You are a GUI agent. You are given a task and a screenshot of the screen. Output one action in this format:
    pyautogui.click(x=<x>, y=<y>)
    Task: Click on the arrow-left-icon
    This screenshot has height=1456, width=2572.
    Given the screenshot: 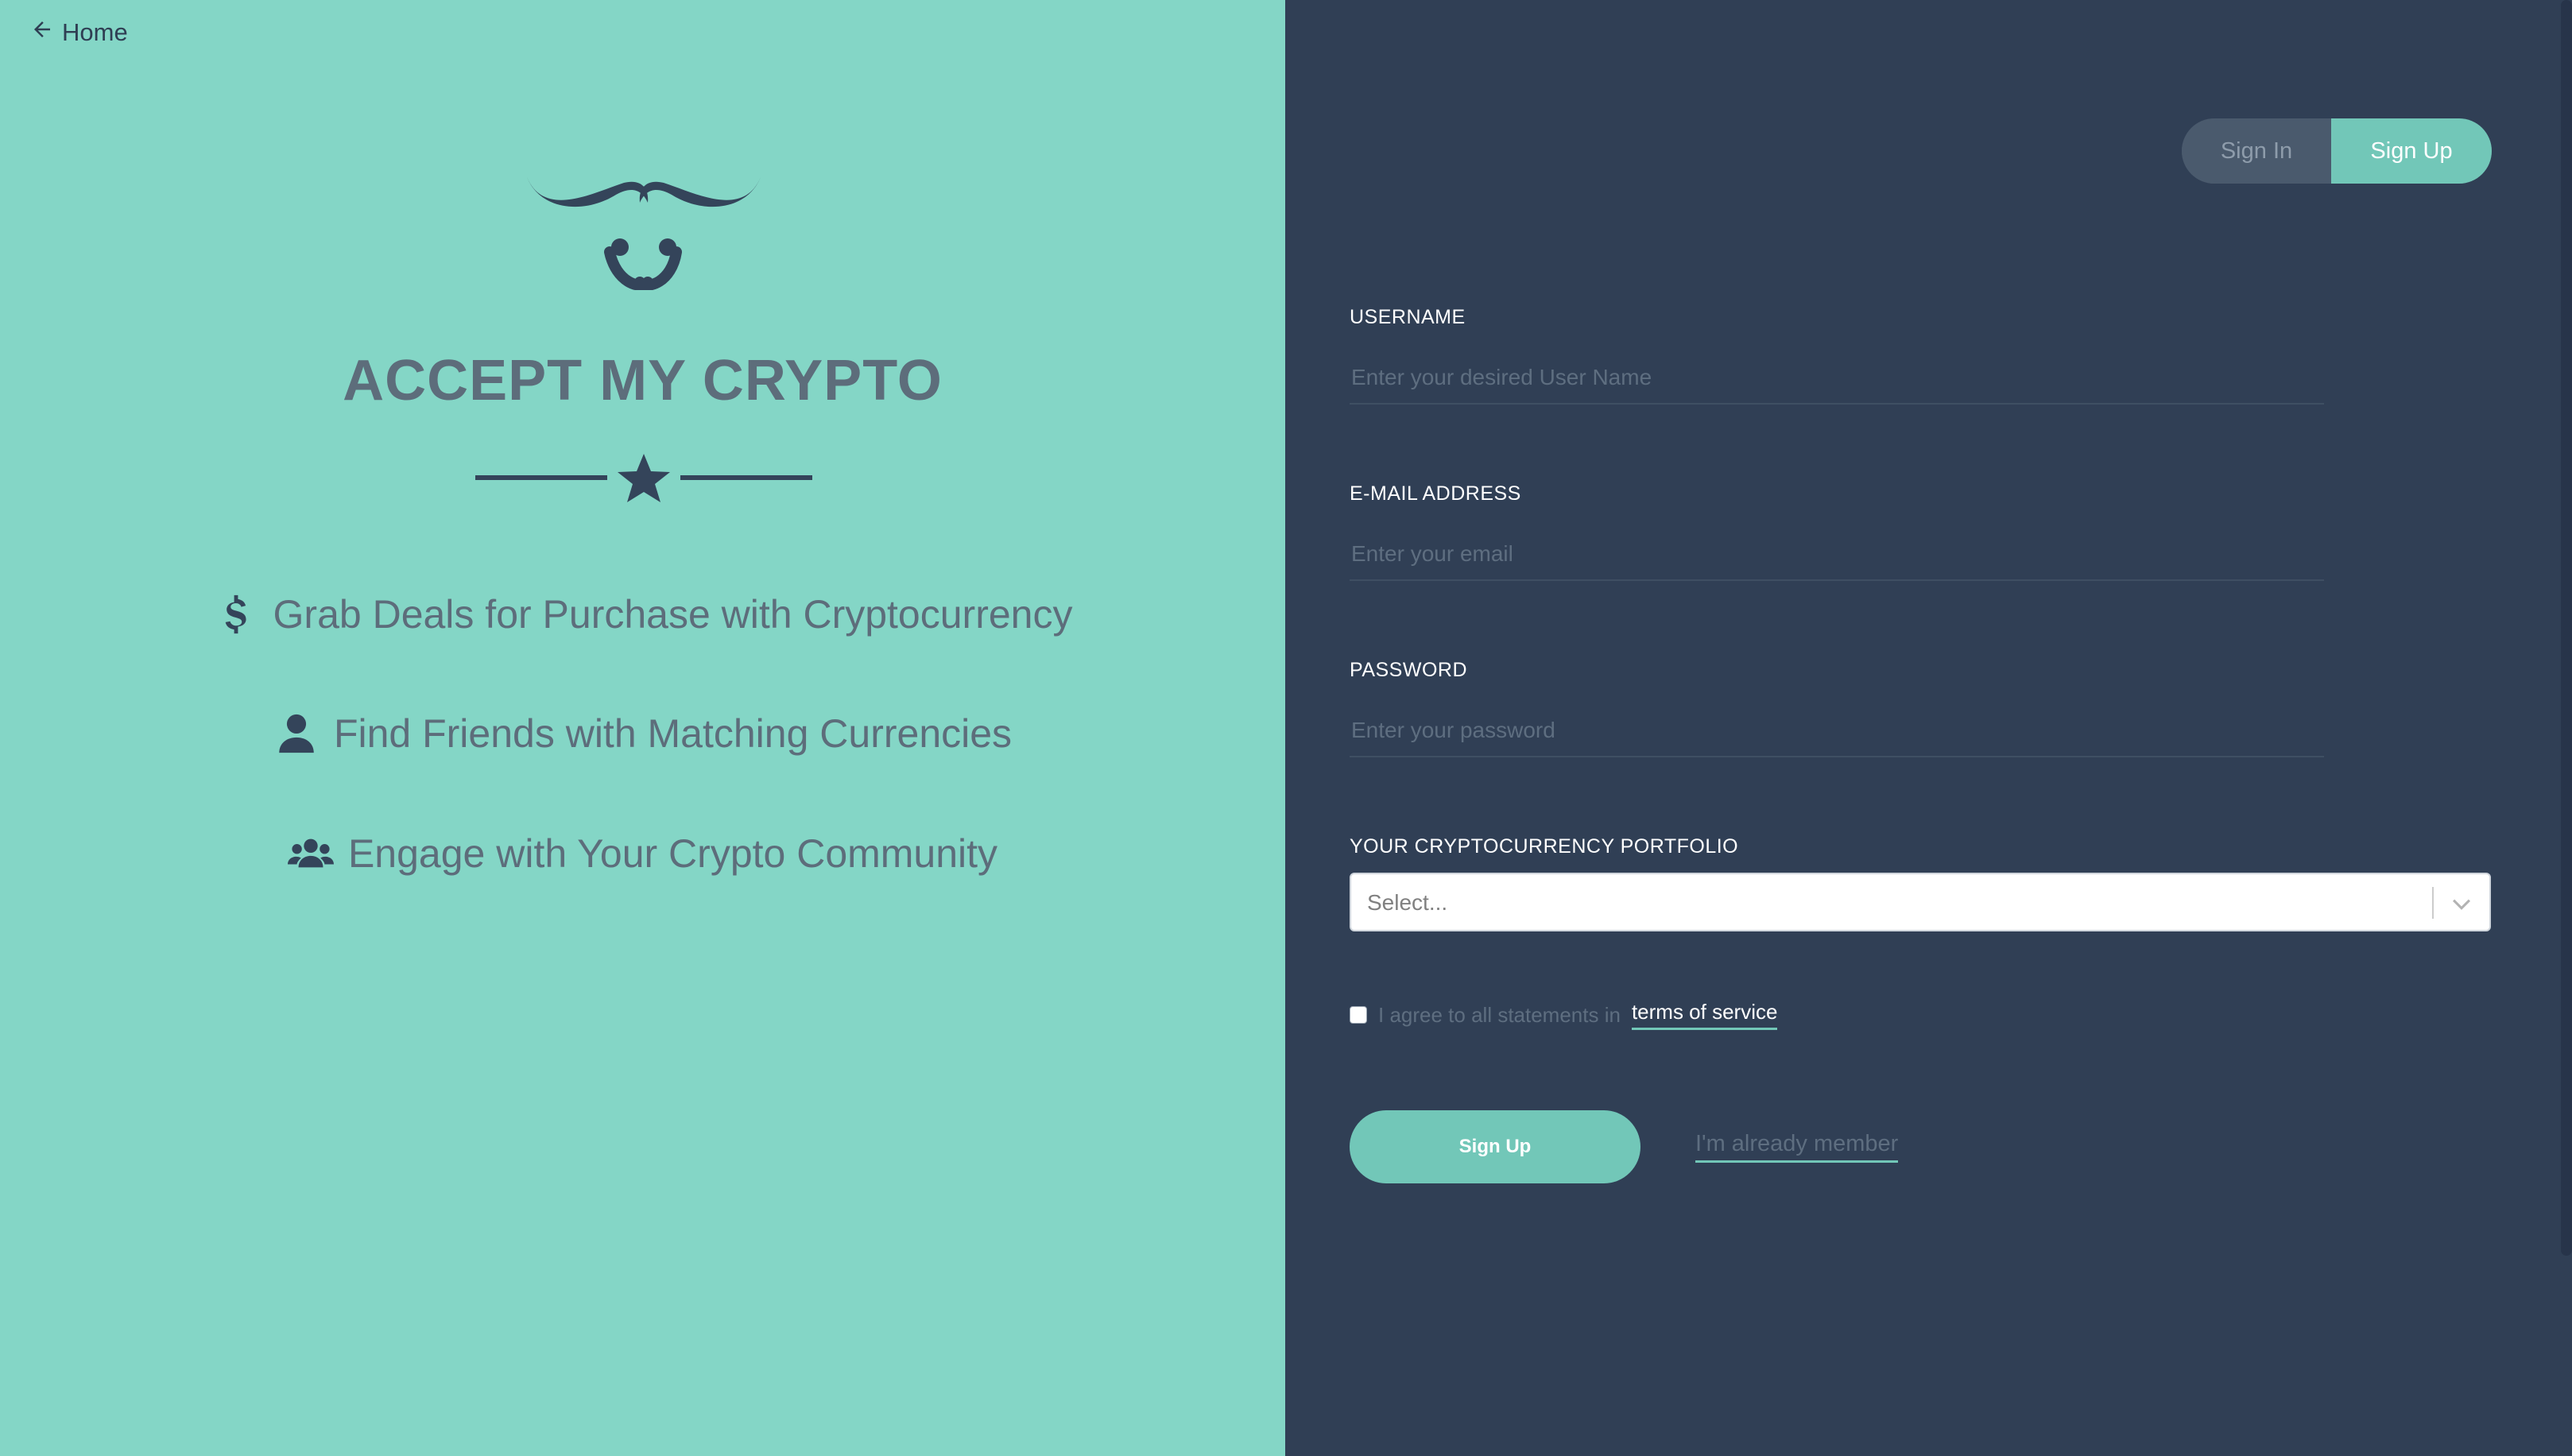 What is the action you would take?
    pyautogui.click(x=42, y=32)
    